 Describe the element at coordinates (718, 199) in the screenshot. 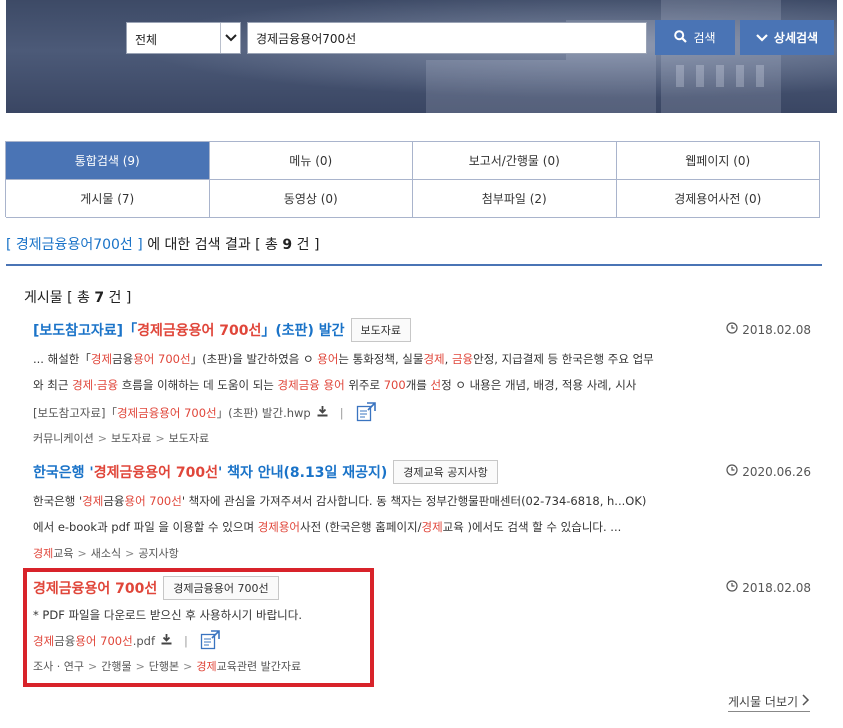

I see `tab-economic-glossary: 경제용어사전 (0)` at that location.